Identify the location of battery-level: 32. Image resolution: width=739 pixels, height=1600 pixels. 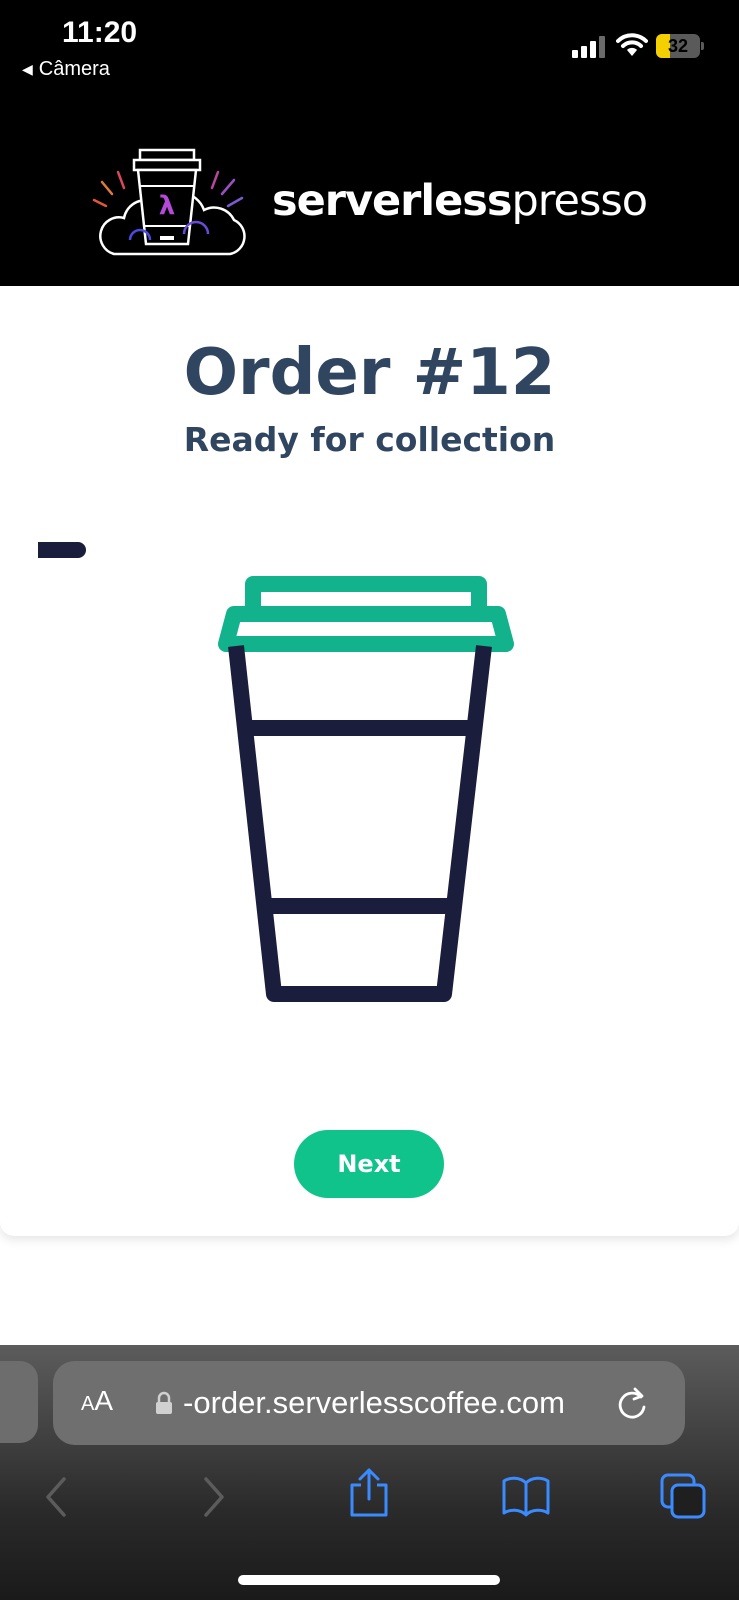
(678, 46).